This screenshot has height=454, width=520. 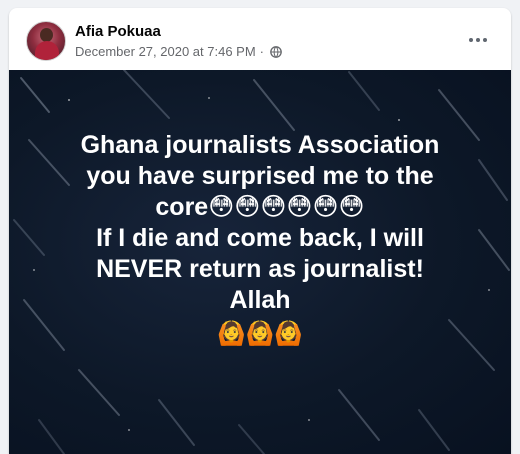 I want to click on avatar, so click(x=46, y=41).